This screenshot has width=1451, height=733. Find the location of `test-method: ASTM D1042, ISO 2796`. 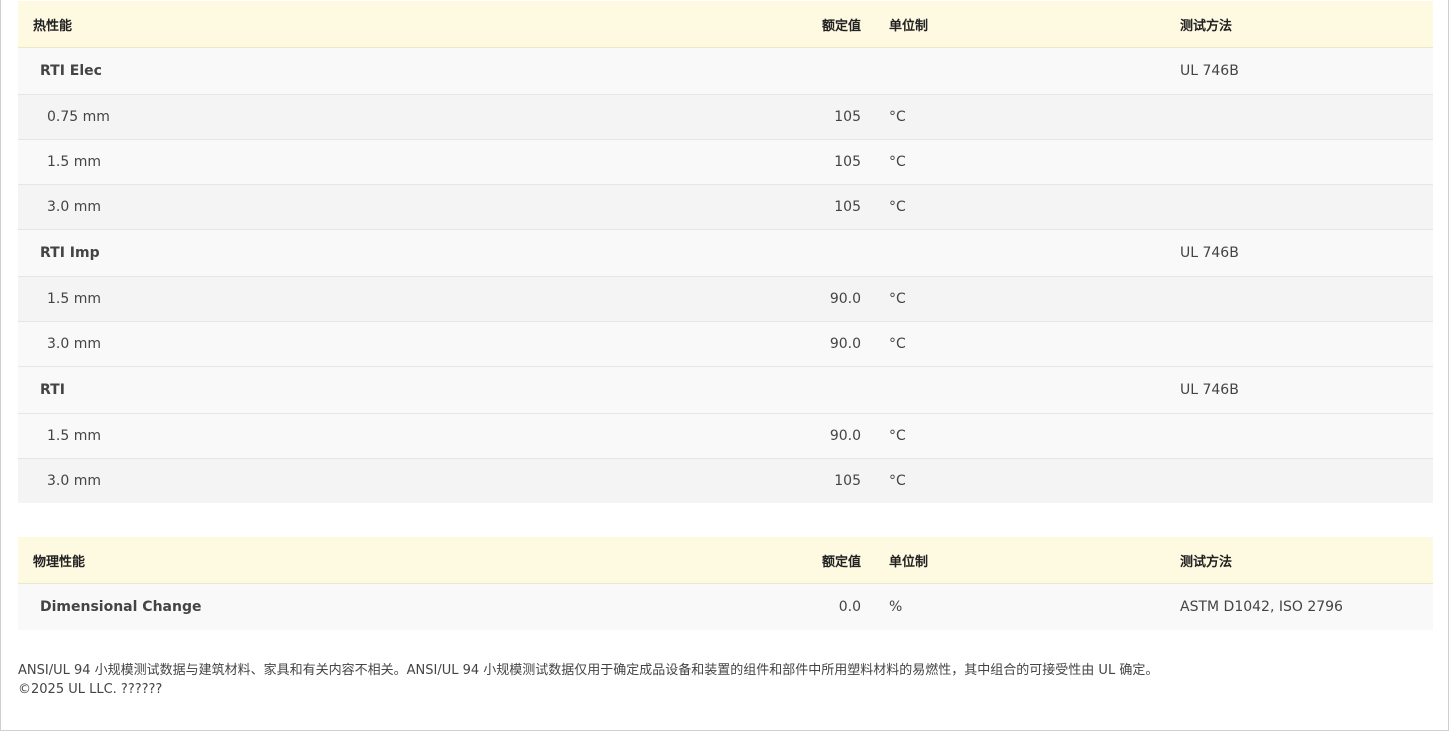

test-method: ASTM D1042, ISO 2796 is located at coordinates (1297, 606).